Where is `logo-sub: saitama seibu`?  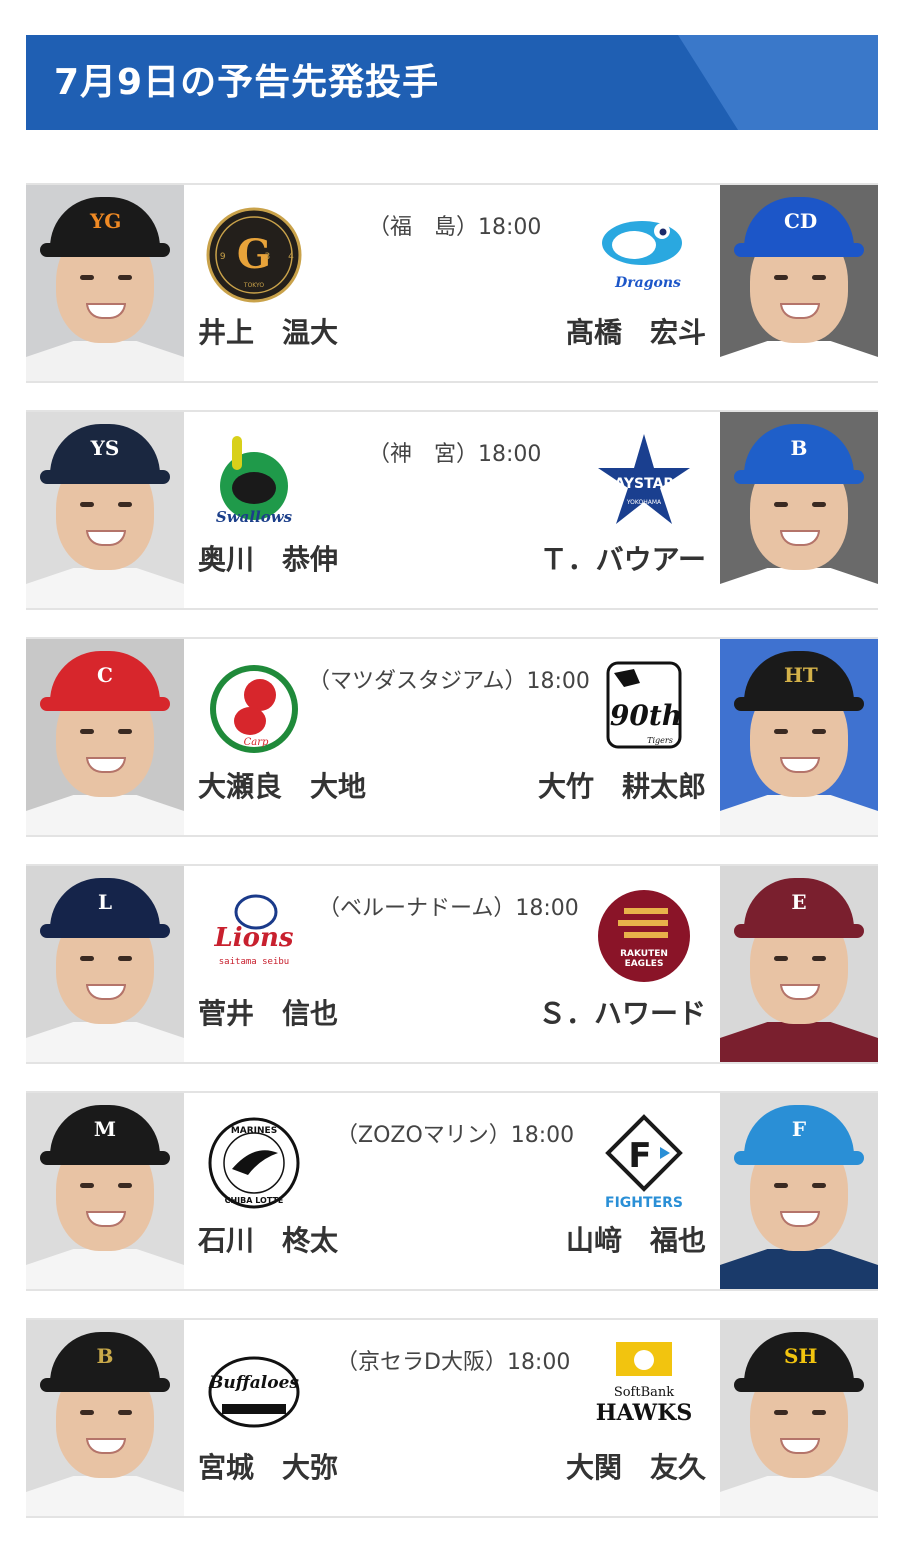 logo-sub: saitama seibu is located at coordinates (254, 962).